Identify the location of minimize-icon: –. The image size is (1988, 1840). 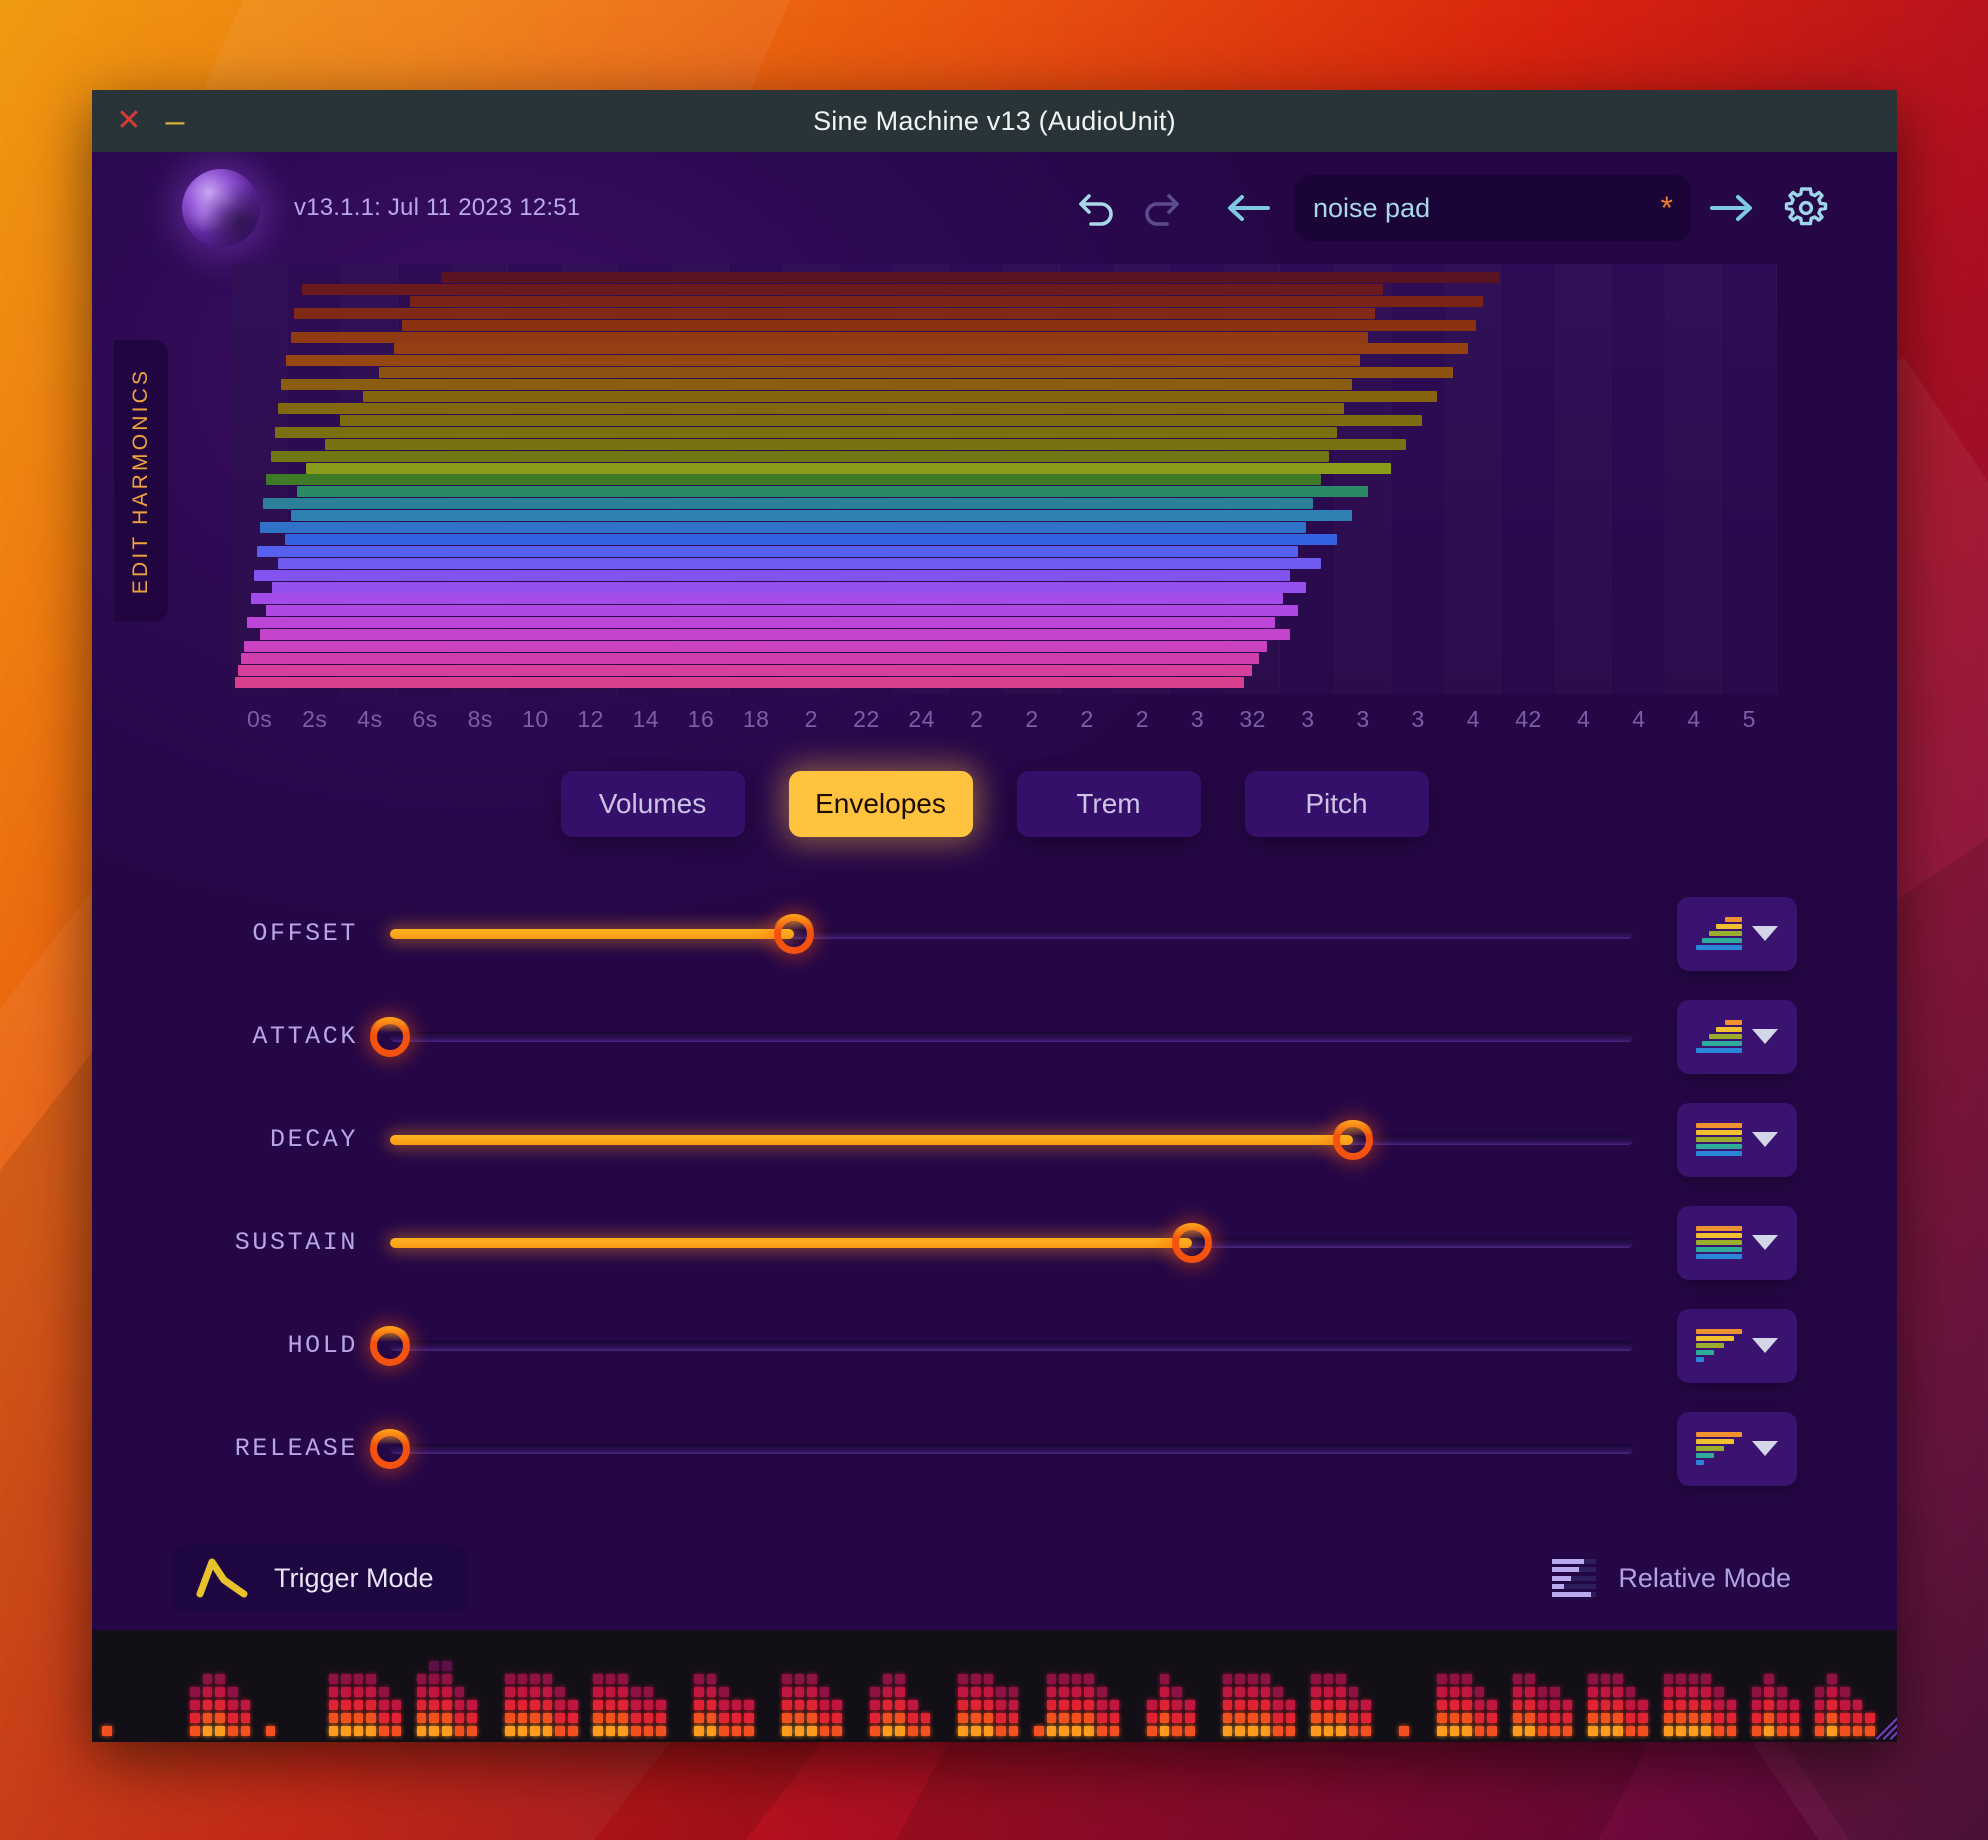
(175, 121).